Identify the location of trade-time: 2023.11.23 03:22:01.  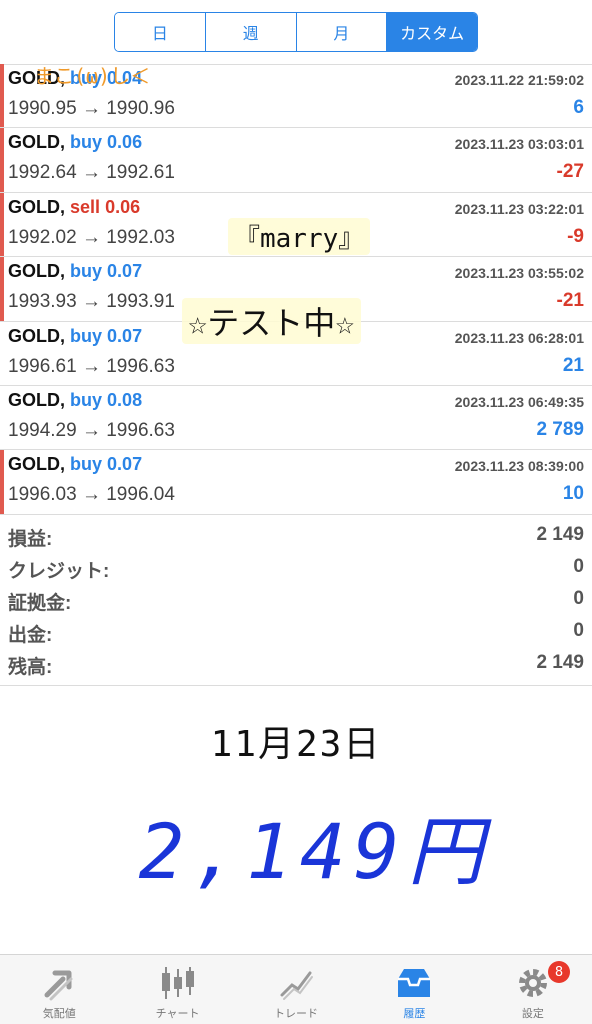
(519, 208).